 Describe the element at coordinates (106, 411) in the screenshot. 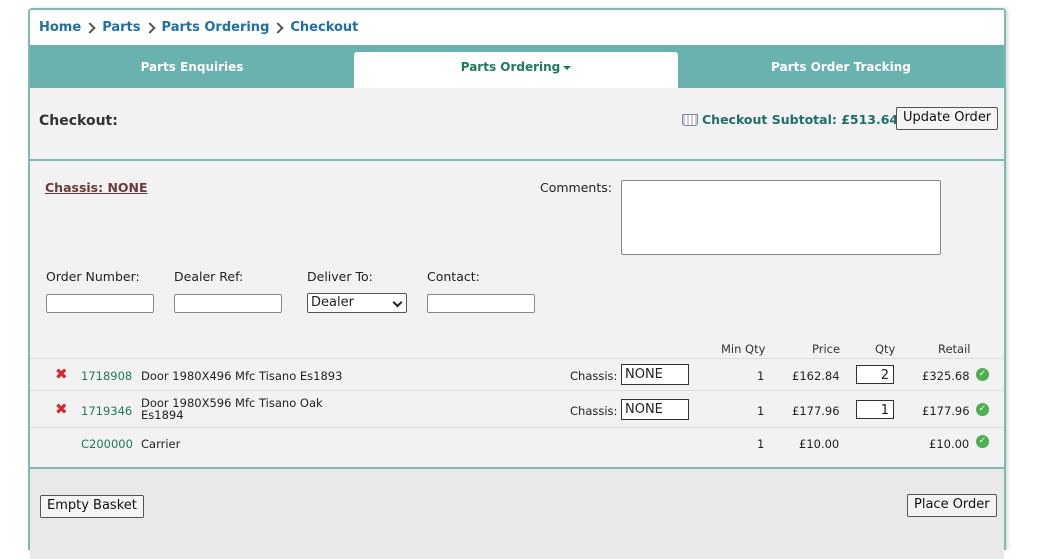

I see `part-number: 1719346` at that location.